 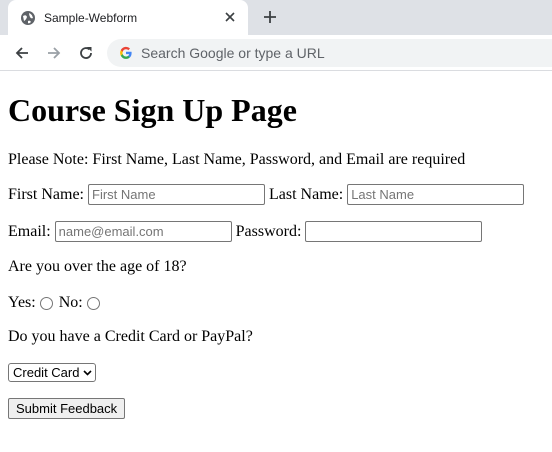 What do you see at coordinates (270, 17) in the screenshot?
I see `plus-icon` at bounding box center [270, 17].